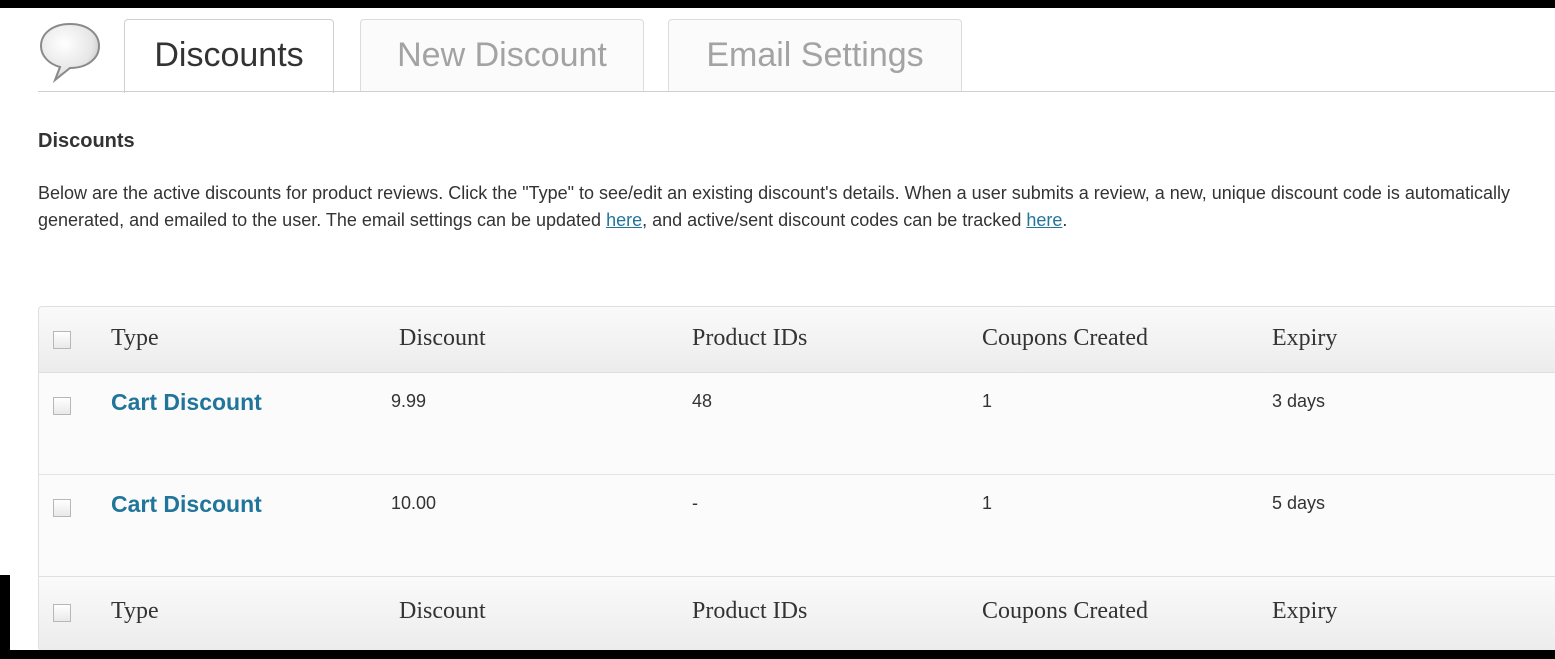  Describe the element at coordinates (135, 338) in the screenshot. I see `column-header-type: Type` at that location.